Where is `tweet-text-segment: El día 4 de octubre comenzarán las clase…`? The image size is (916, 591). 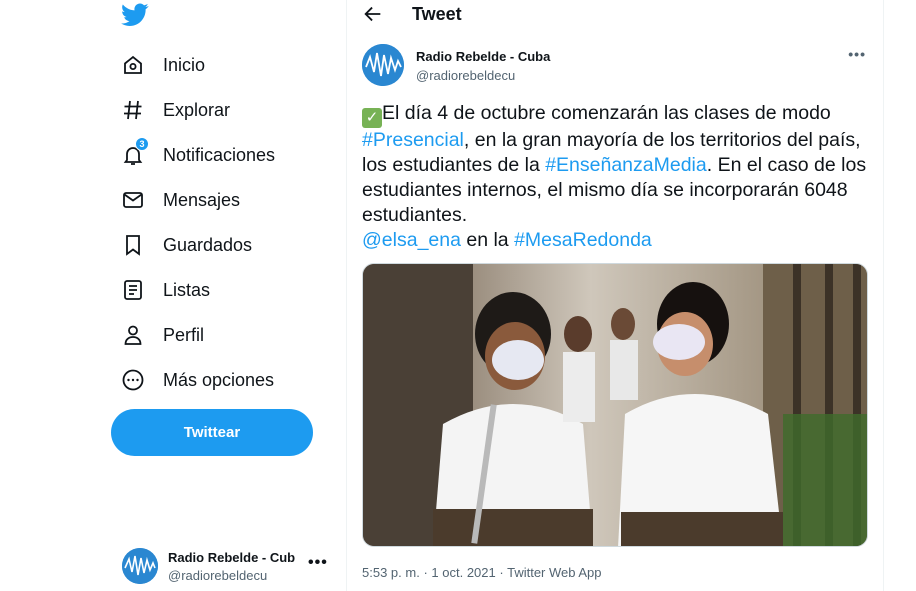 tweet-text-segment: El día 4 de octubre comenzarán las clase… is located at coordinates (606, 113).